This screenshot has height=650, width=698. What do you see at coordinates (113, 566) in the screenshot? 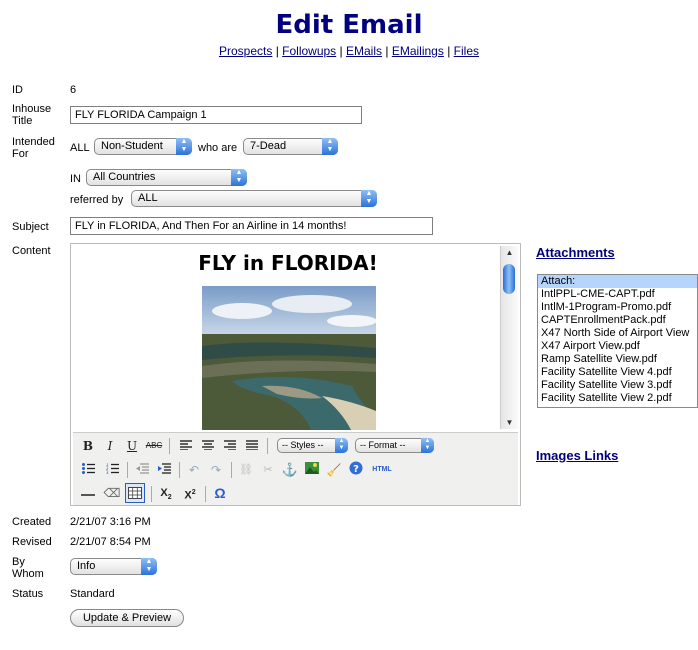
I see `by-whom-select: Info ▲ ▼` at bounding box center [113, 566].